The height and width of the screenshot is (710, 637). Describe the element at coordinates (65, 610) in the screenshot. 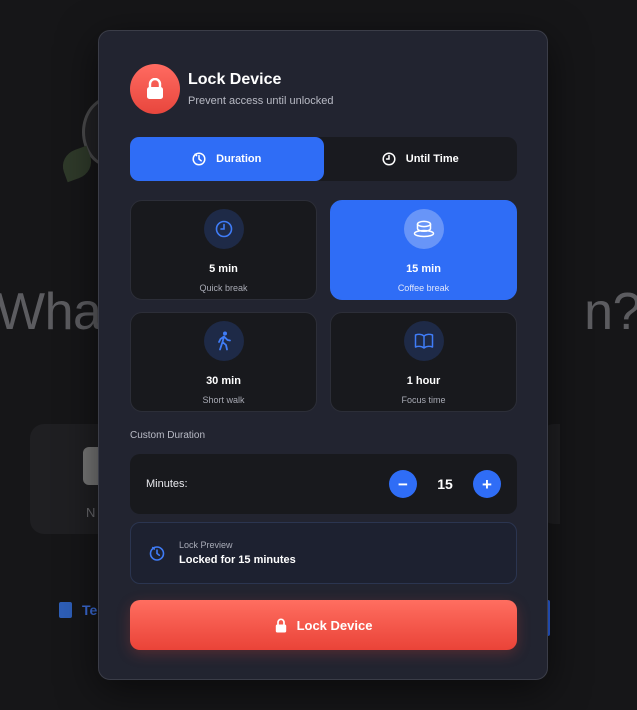

I see `document-icon` at that location.